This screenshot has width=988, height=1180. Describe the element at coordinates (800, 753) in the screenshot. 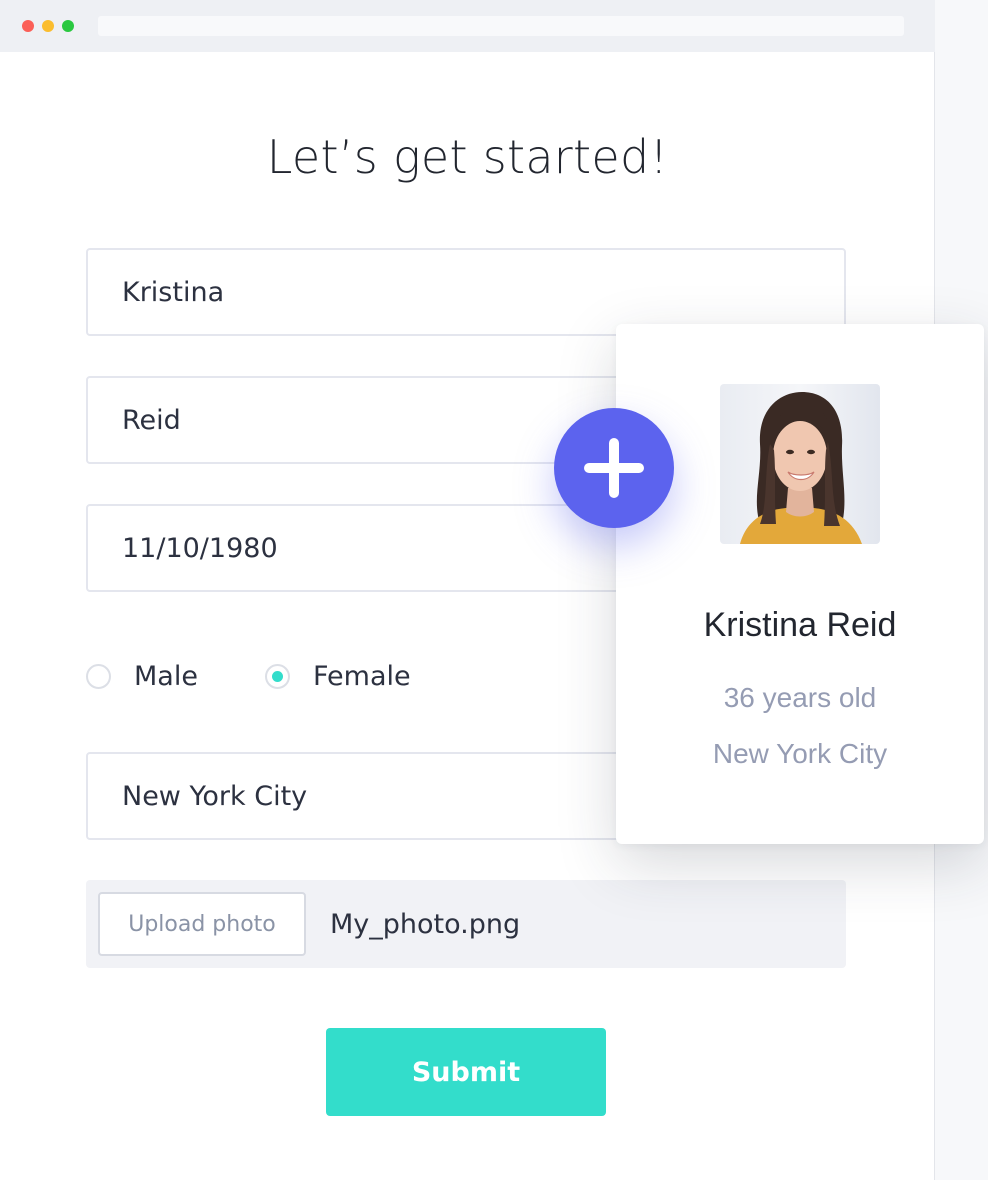

I see `profile-city: New York City` at that location.